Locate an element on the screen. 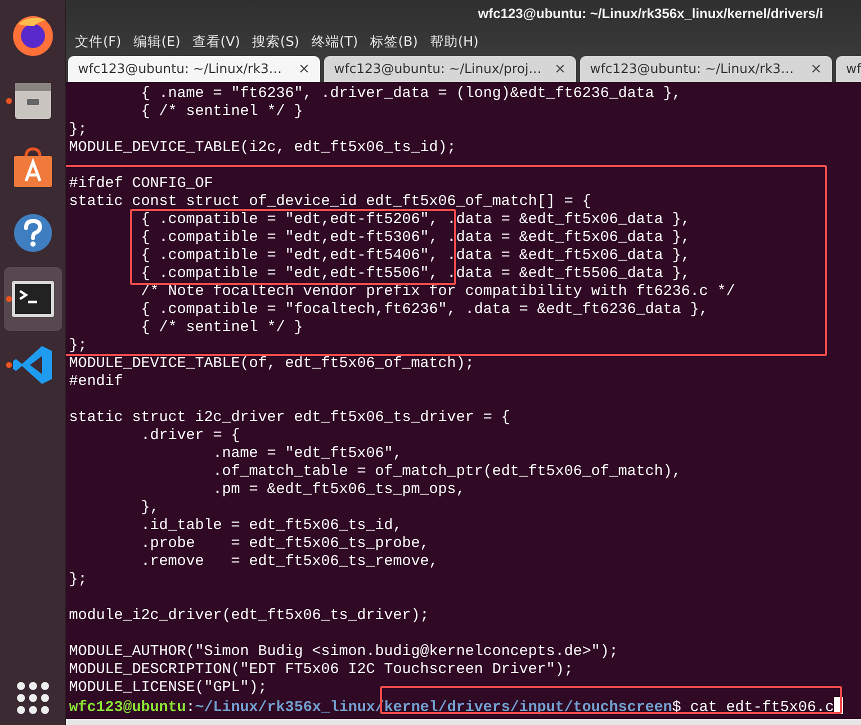  dock-item-highlight is located at coordinates (33, 299).